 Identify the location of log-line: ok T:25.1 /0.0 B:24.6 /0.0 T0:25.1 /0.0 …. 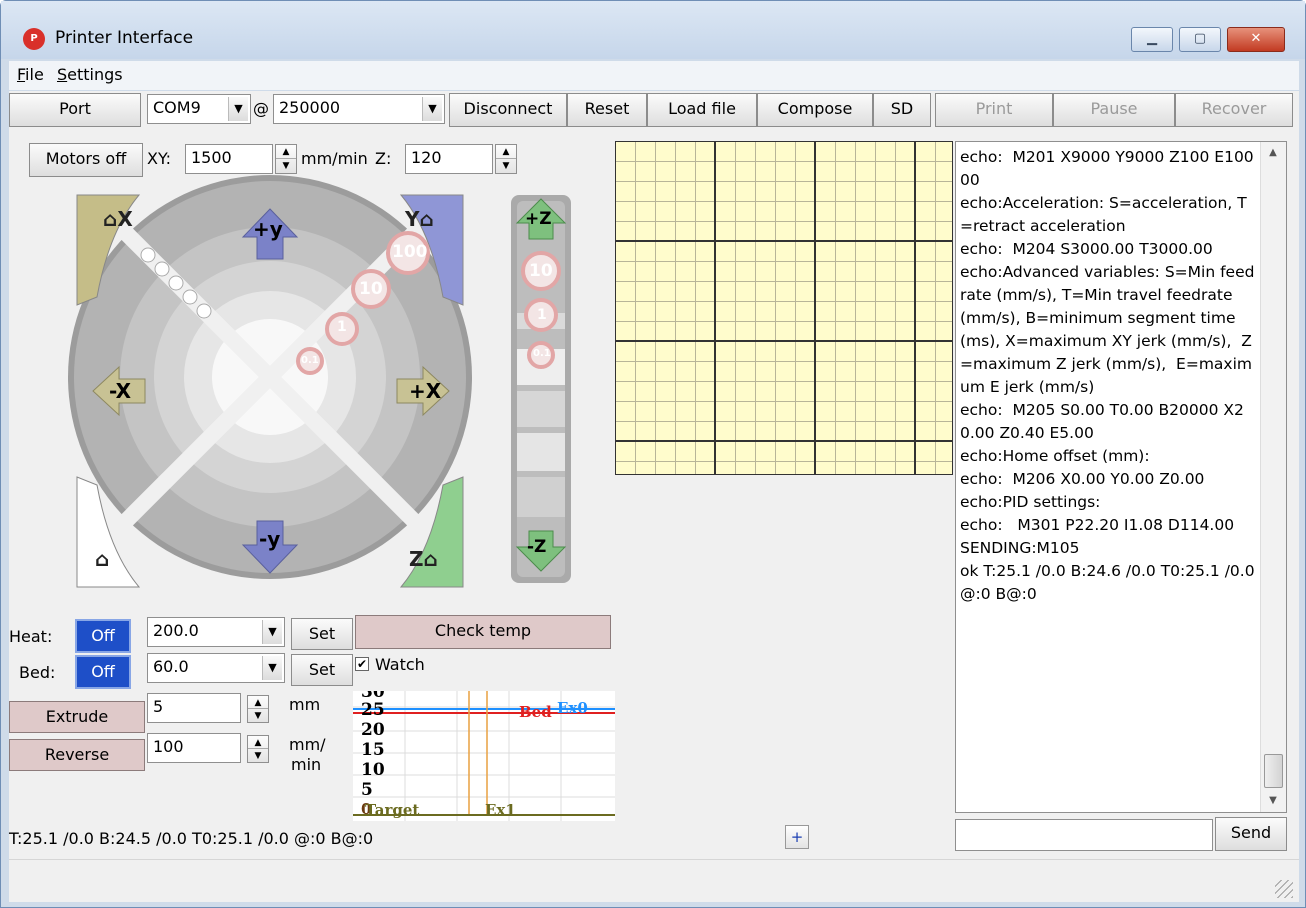
(1110, 582).